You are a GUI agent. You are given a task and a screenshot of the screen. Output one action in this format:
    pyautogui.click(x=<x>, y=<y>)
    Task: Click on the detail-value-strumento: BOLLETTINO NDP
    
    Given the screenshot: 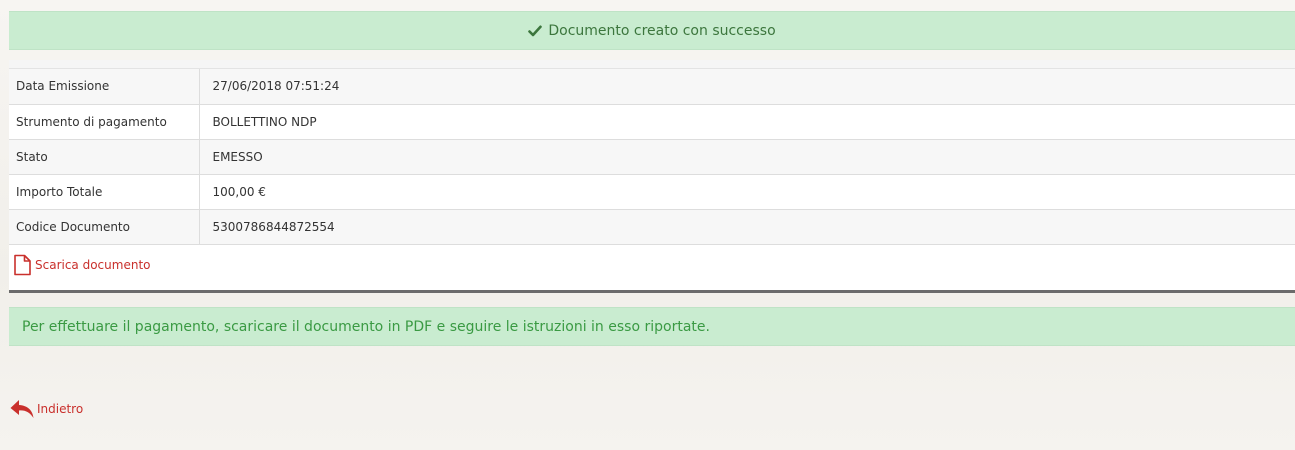 What is the action you would take?
    pyautogui.click(x=747, y=122)
    